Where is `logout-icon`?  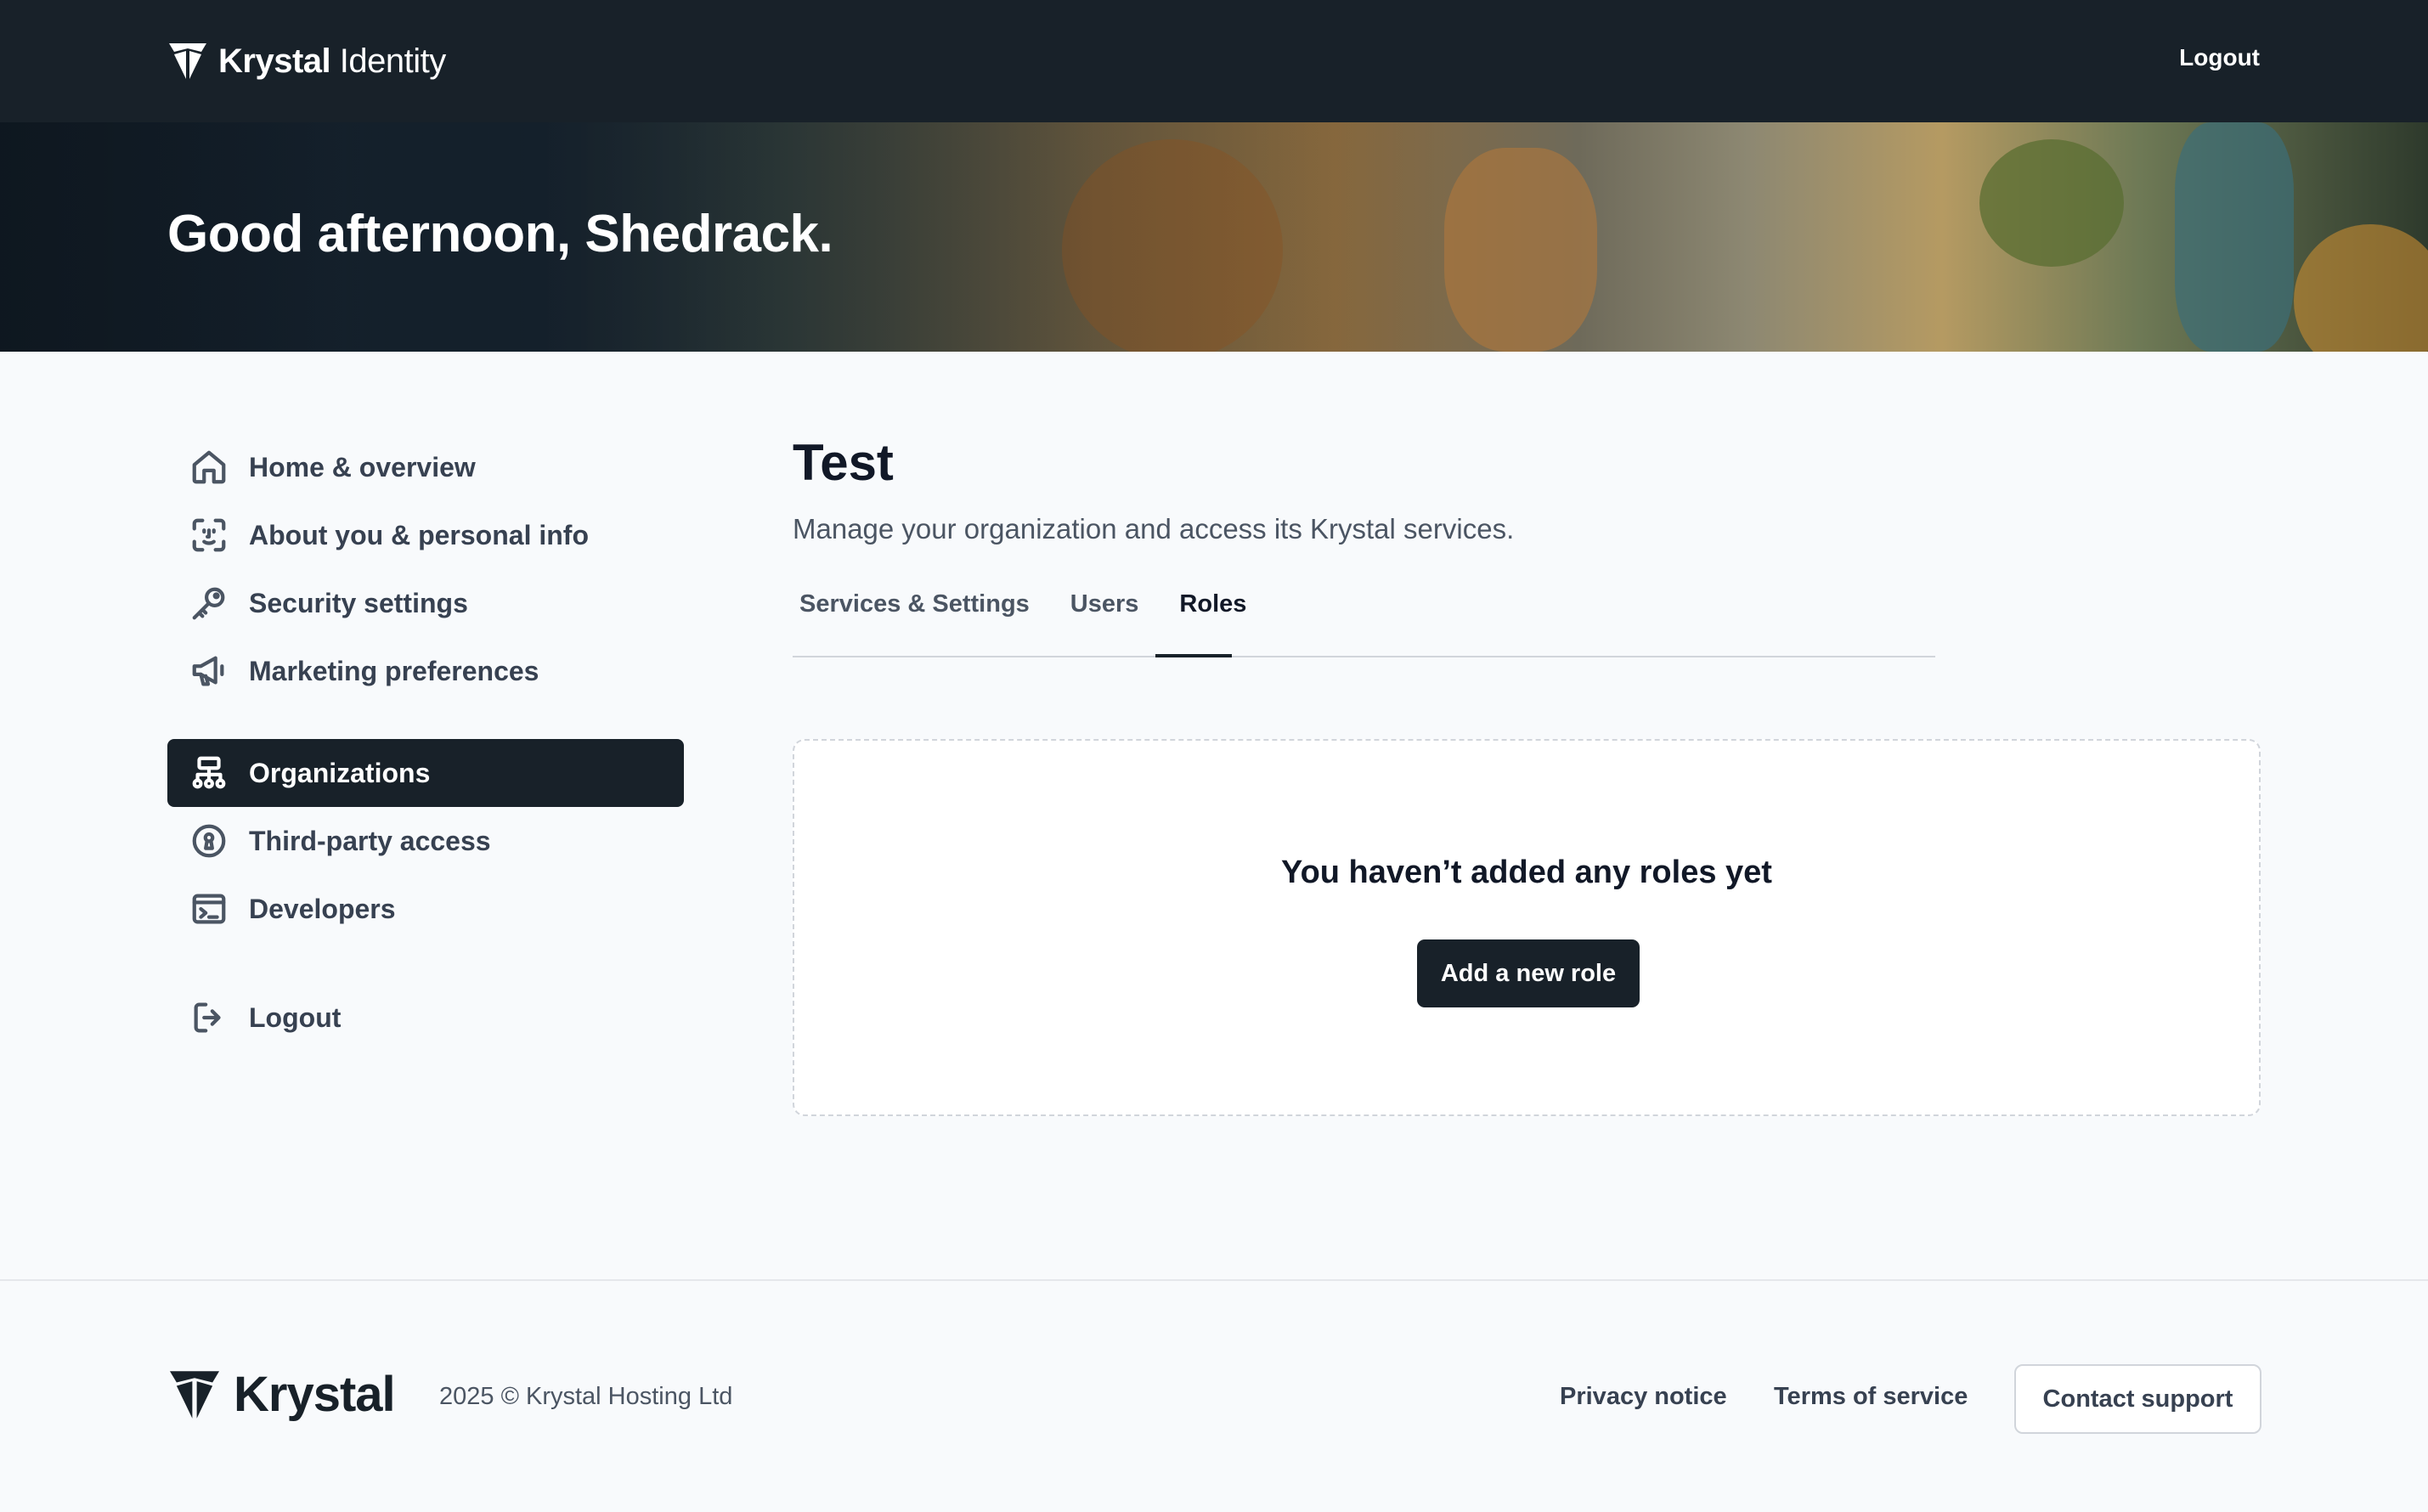
logout-icon is located at coordinates (209, 1017).